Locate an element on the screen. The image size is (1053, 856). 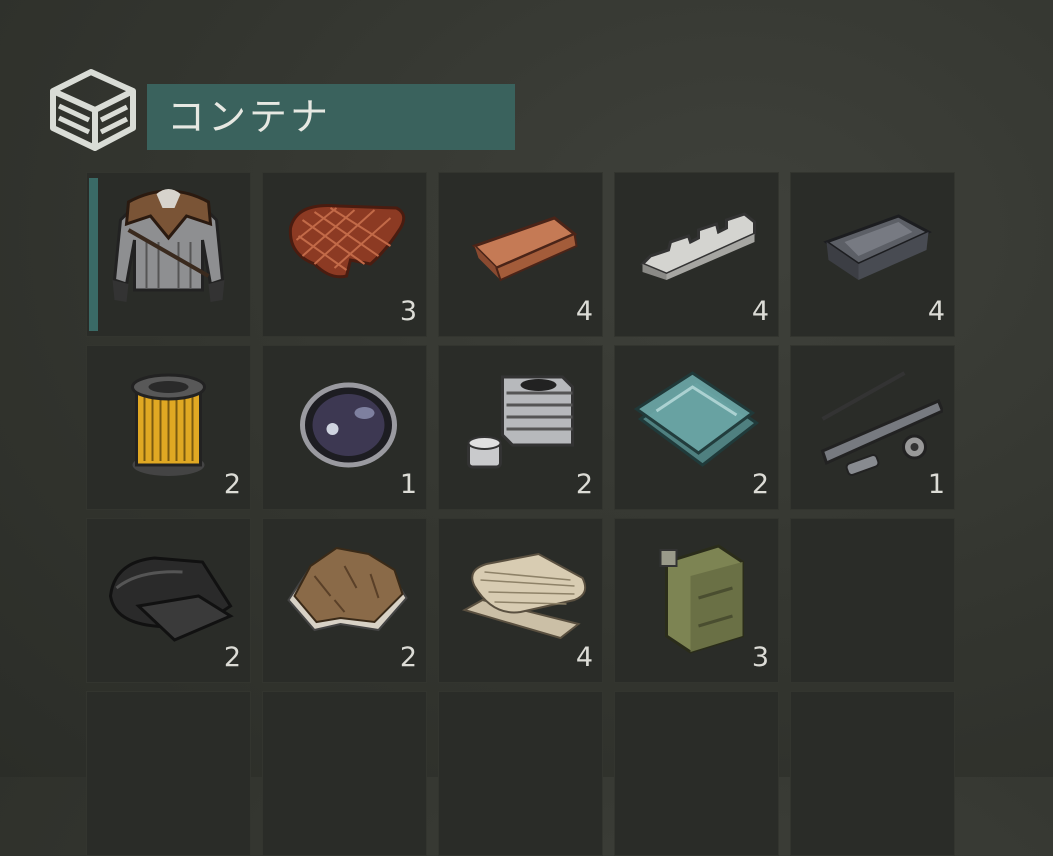
gun-parts-icon is located at coordinates (881, 423).